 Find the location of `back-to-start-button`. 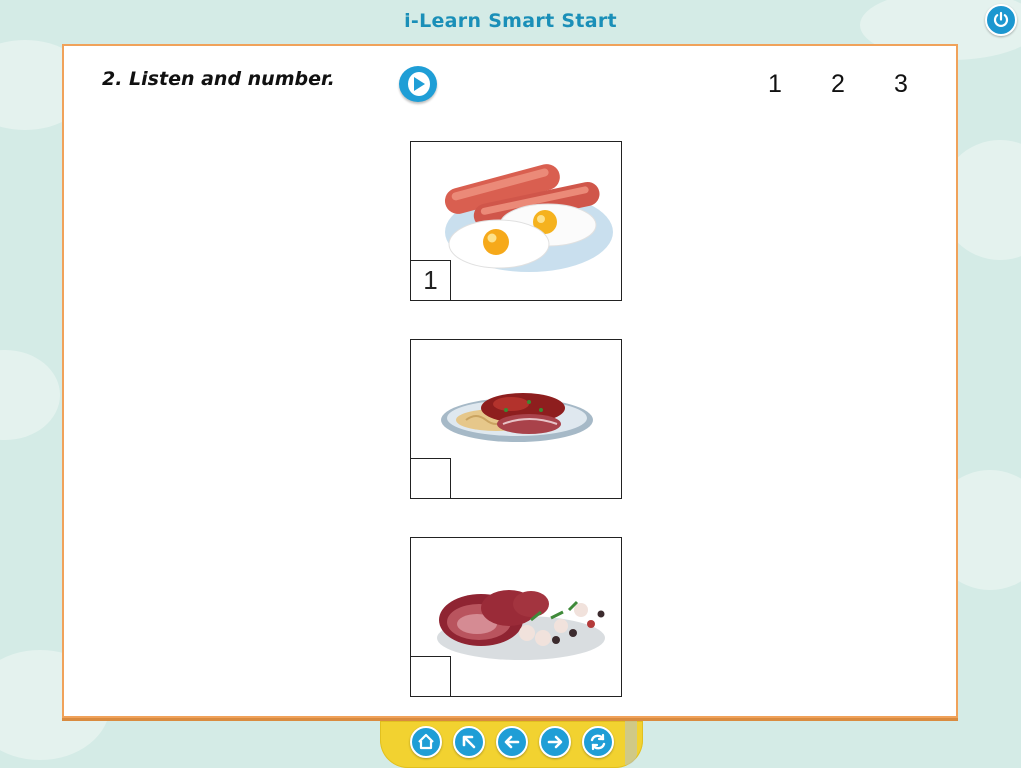

back-to-start-button is located at coordinates (469, 742).